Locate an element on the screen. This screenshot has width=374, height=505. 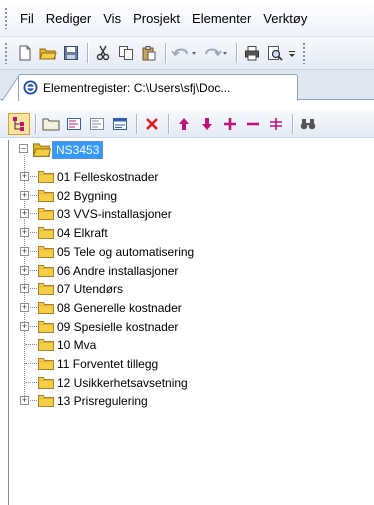
paste-button is located at coordinates (149, 53).